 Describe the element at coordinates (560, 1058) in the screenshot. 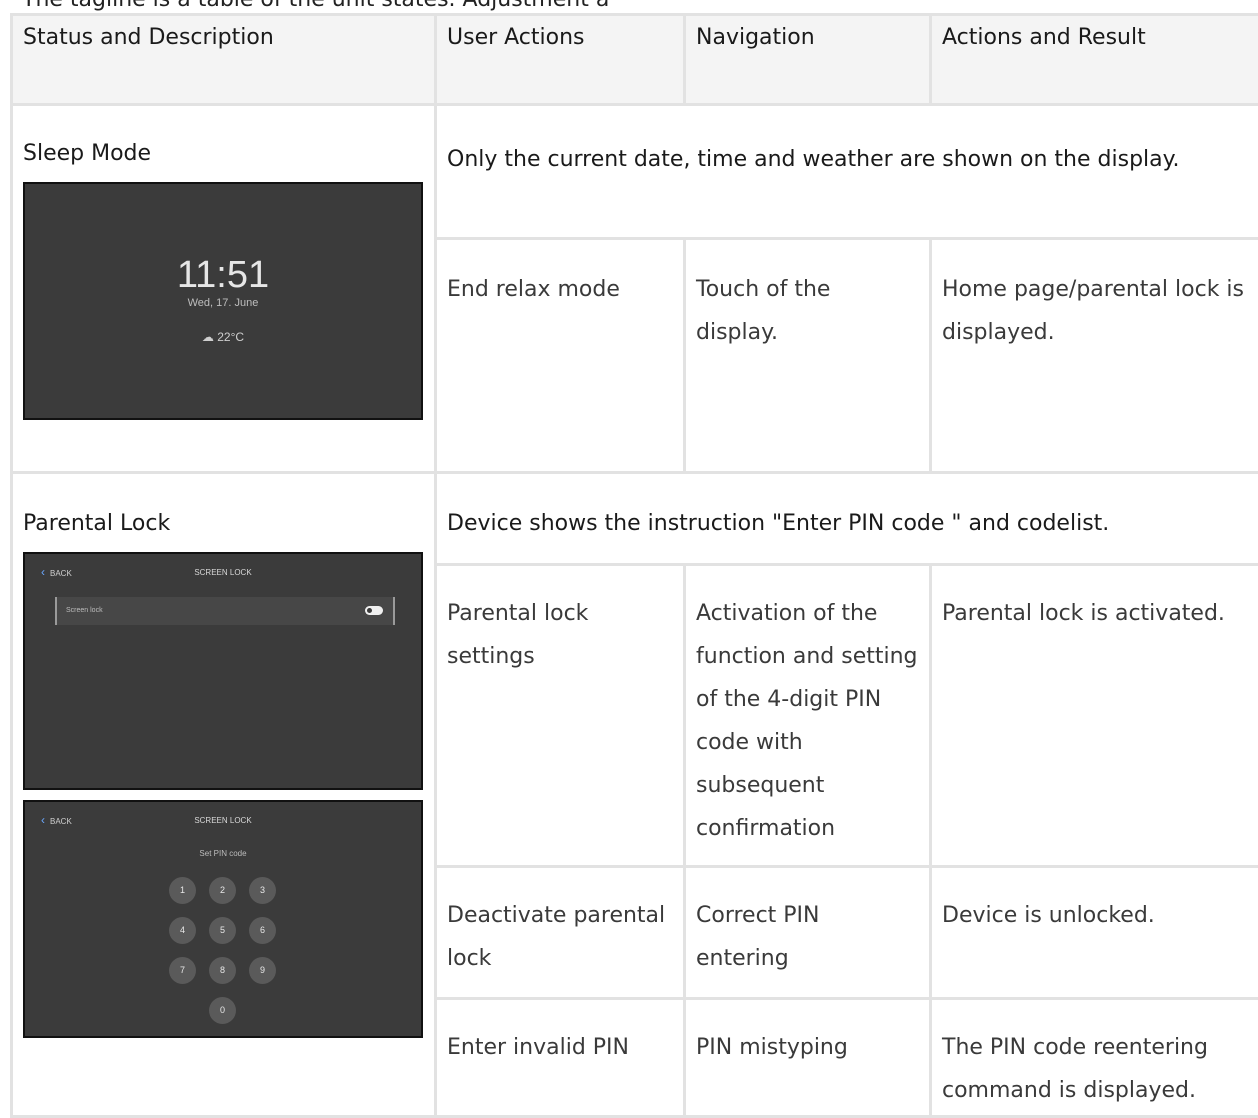

I see `user-action-cell: Enter invalid PIN` at that location.